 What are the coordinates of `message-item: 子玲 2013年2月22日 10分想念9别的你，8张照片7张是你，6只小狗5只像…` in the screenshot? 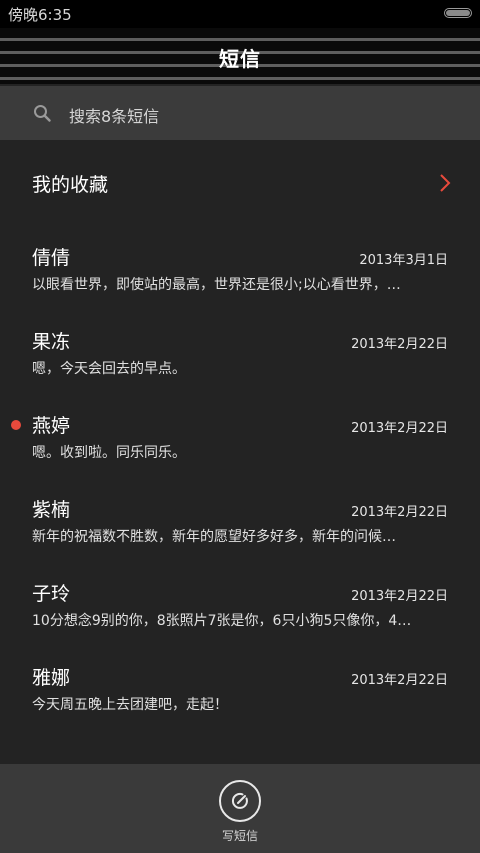 It's located at (240, 621).